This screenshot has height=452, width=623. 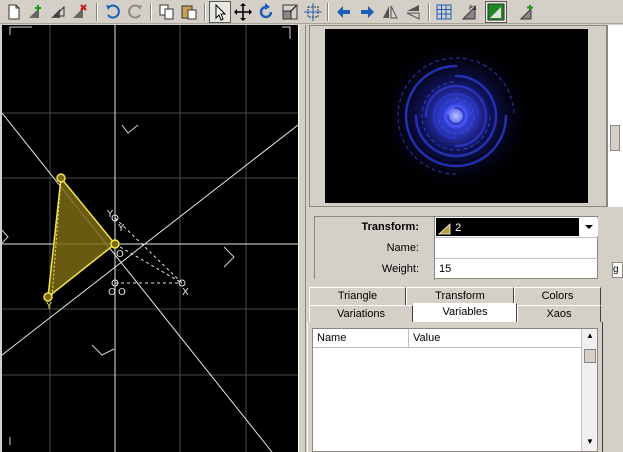 What do you see at coordinates (557, 296) in the screenshot?
I see `tab-colors: Colors` at bounding box center [557, 296].